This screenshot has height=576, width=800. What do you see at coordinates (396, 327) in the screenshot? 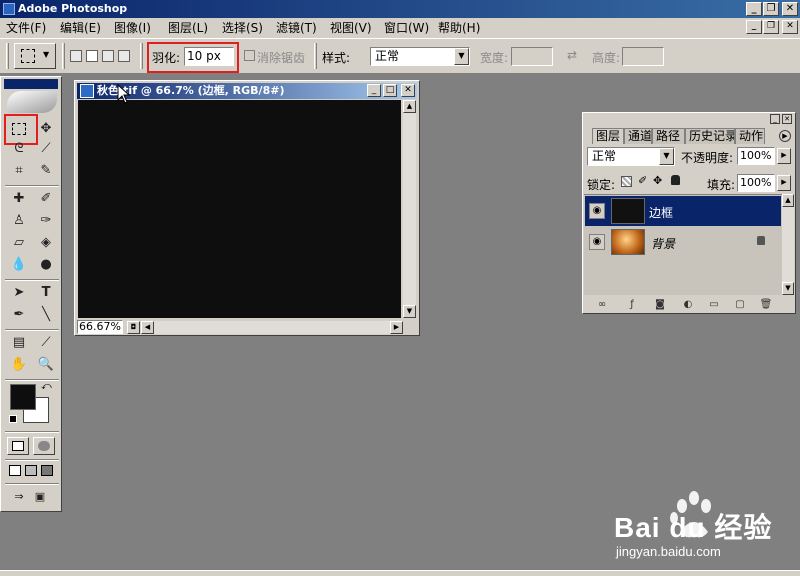
I see `scroll-right-icon: ▶` at bounding box center [396, 327].